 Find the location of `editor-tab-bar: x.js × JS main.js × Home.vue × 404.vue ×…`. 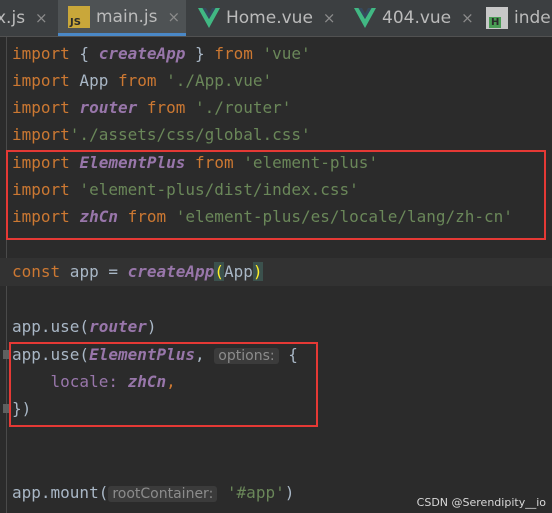

editor-tab-bar: x.js × JS main.js × Home.vue × 404.vue ×… is located at coordinates (276, 18).